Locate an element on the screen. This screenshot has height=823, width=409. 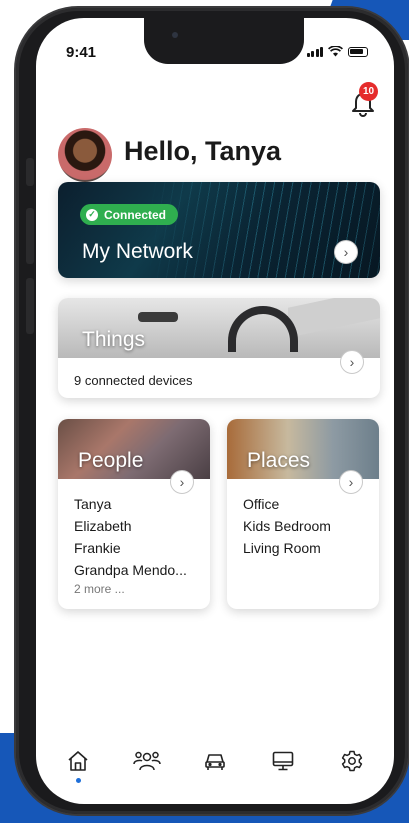
settings-icon is located at coordinates (351, 761).